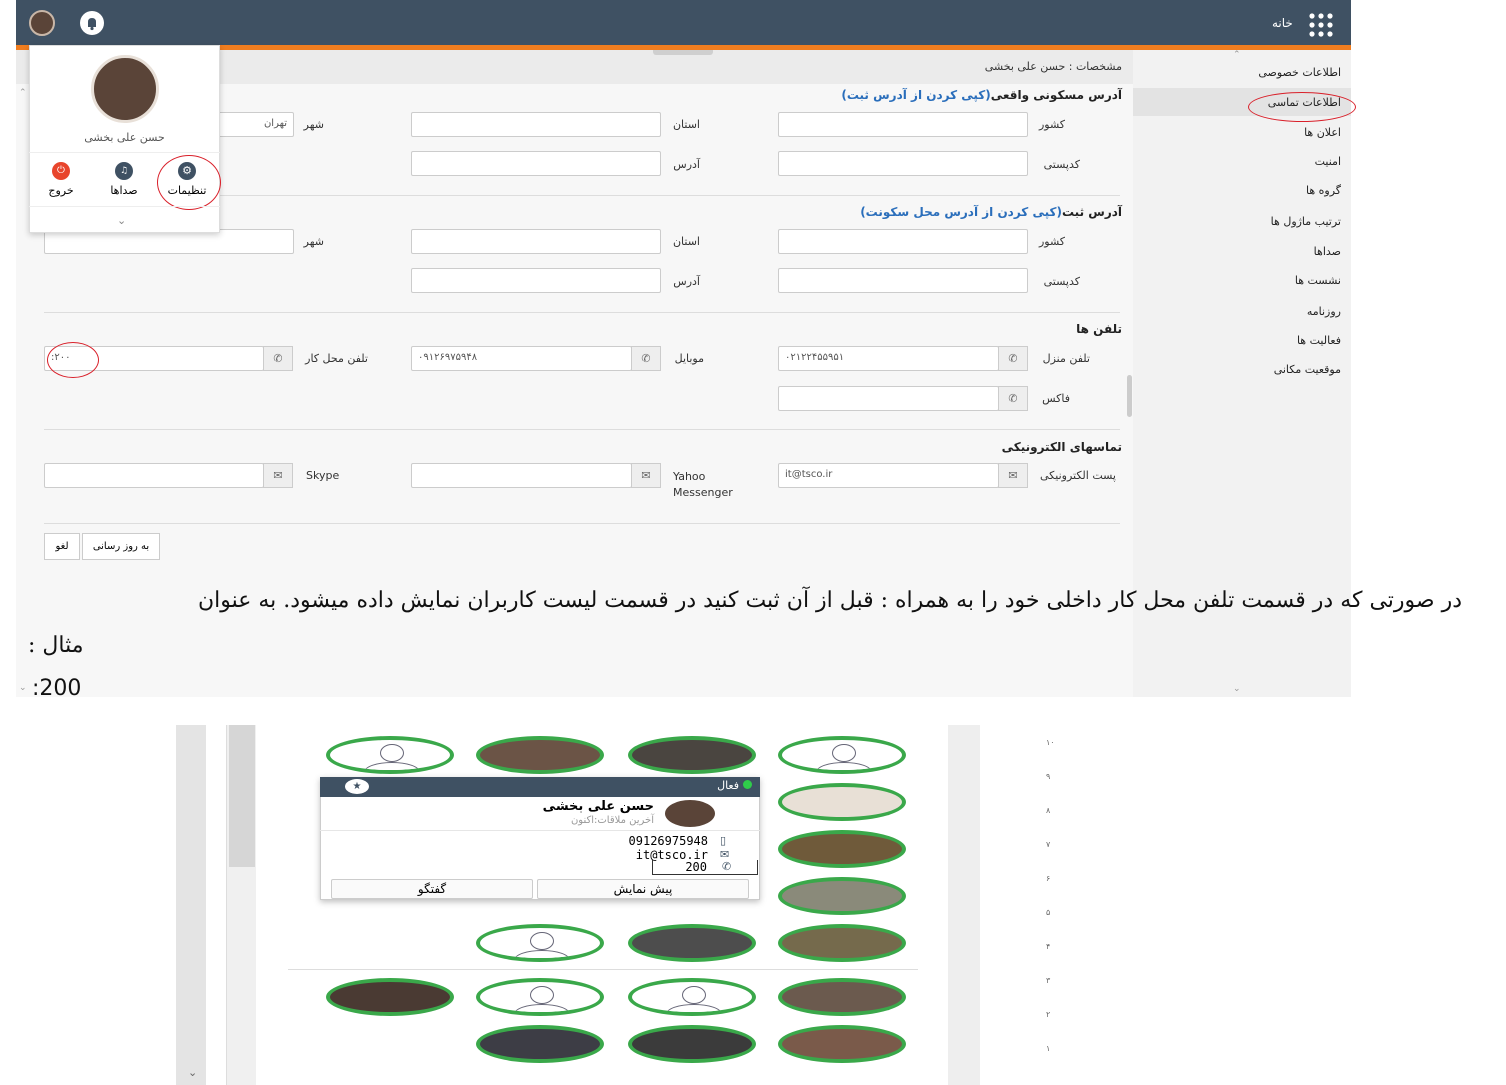 The image size is (1506, 1085). I want to click on phone-icon: ✆, so click(1013, 358).